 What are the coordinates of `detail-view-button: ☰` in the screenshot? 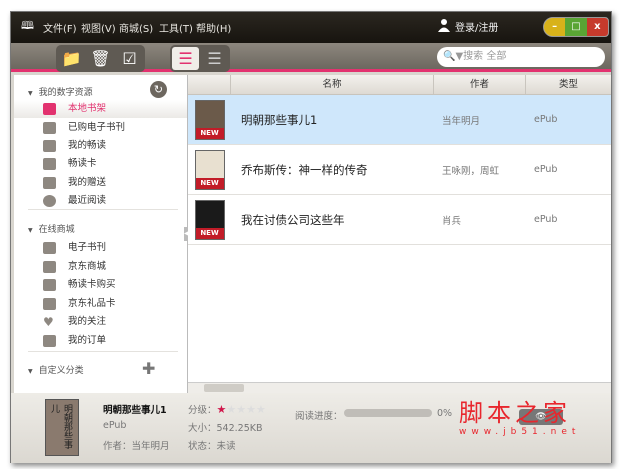 It's located at (214, 58).